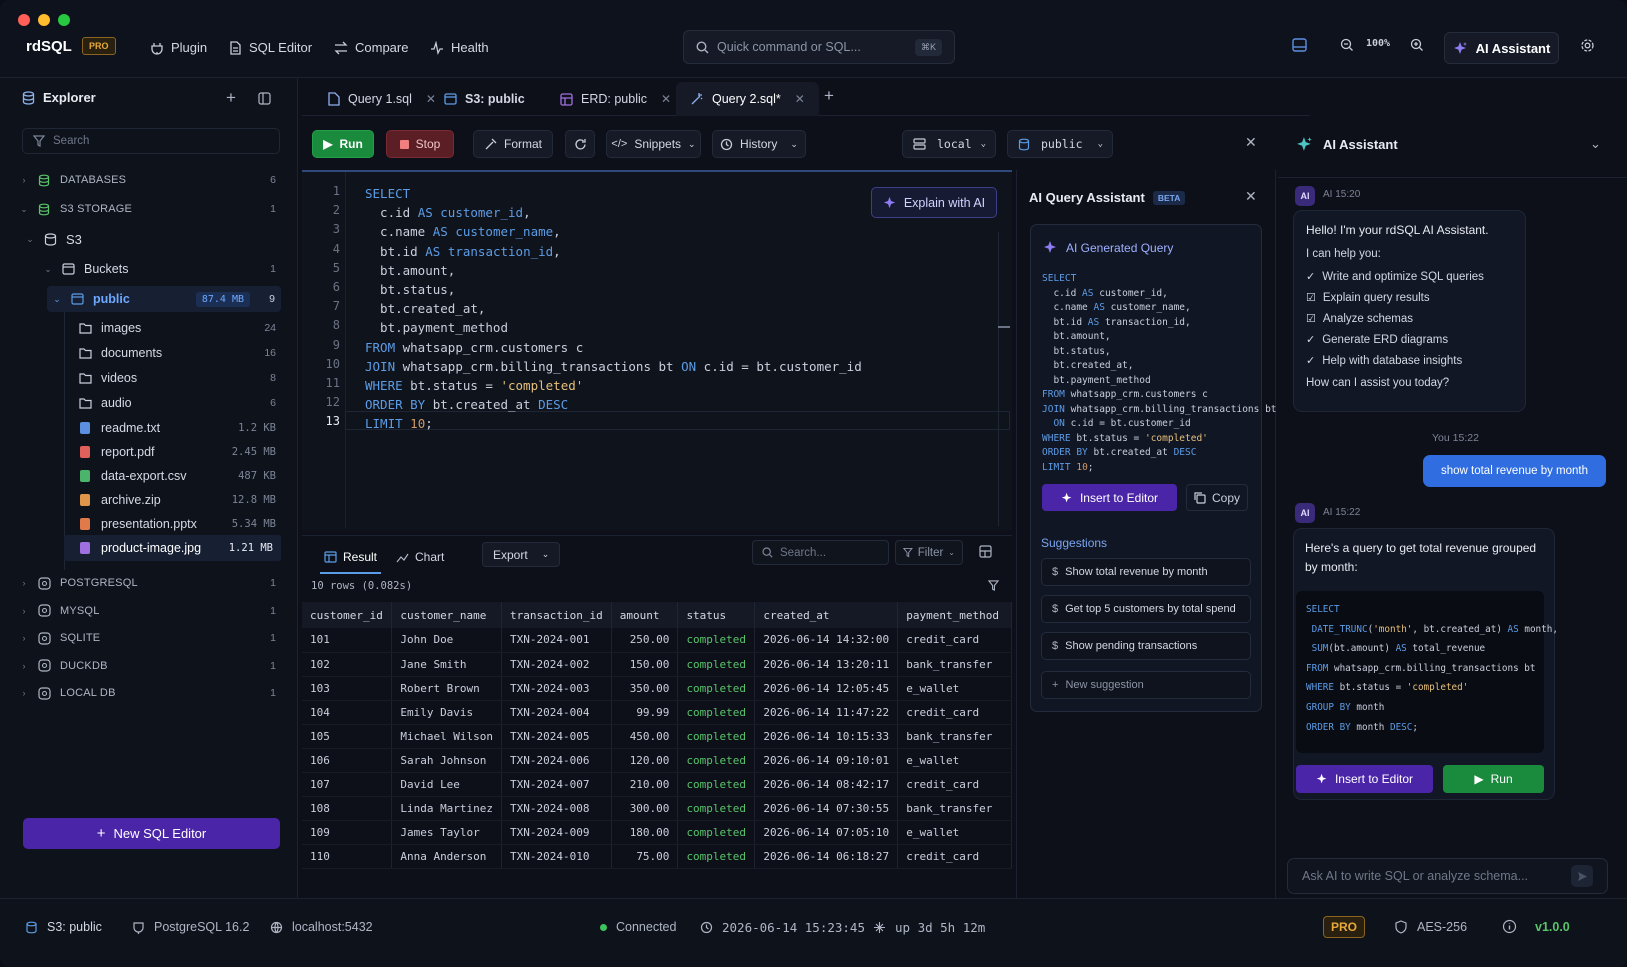 This screenshot has width=1627, height=967. What do you see at coordinates (826, 760) in the screenshot?
I see `table-cell: 2026-06-14 09:10:01` at bounding box center [826, 760].